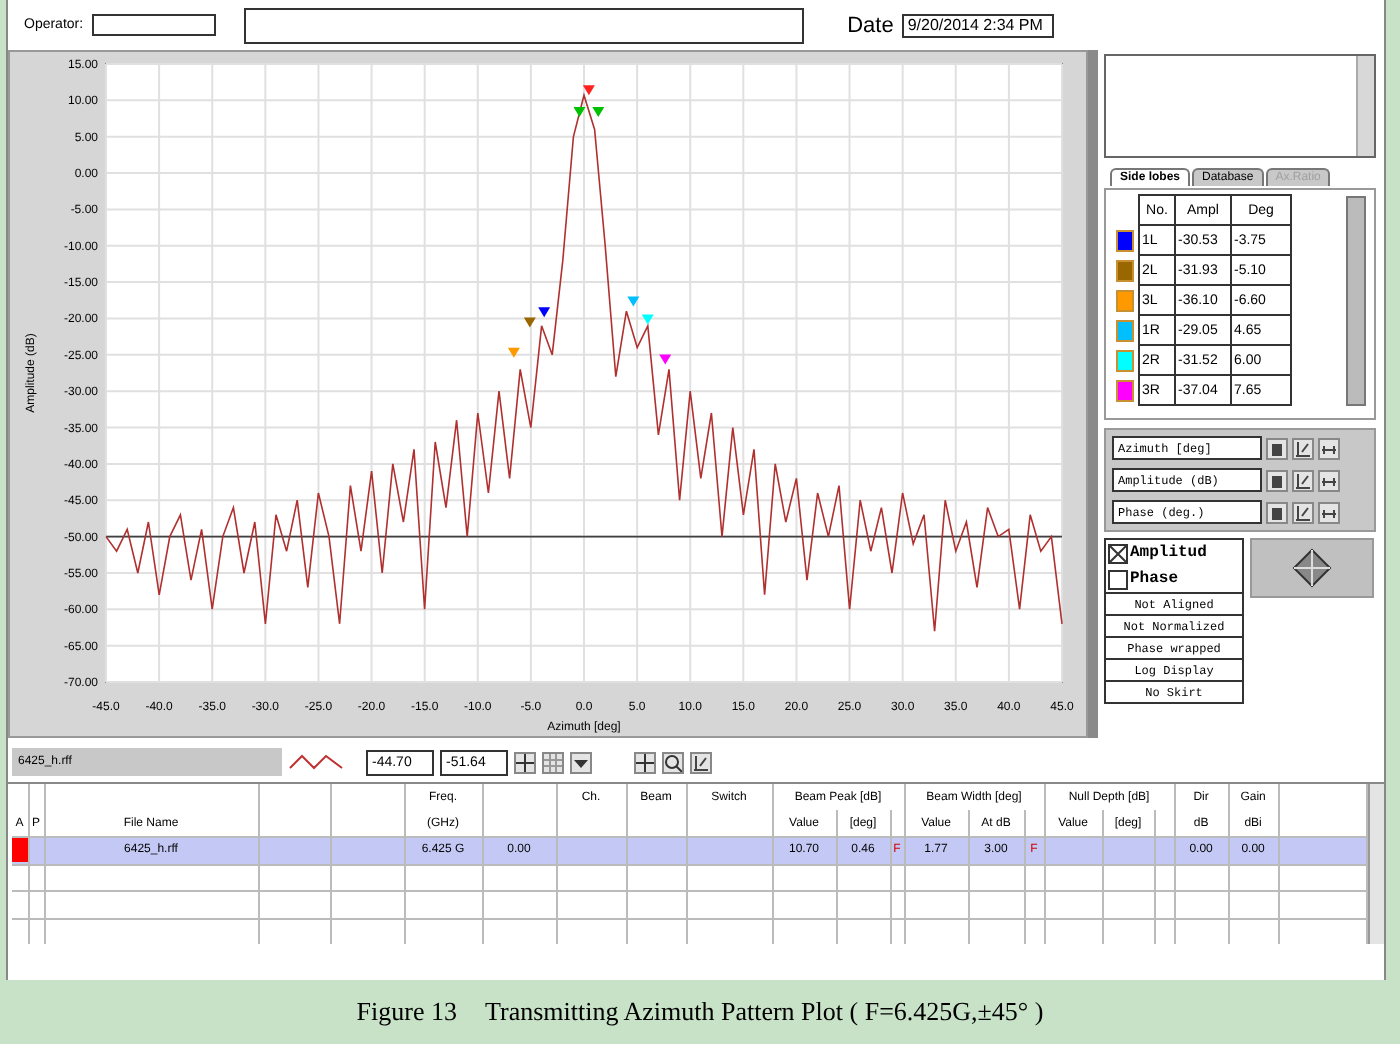 The height and width of the screenshot is (1044, 1400). I want to click on wave-icon, so click(316, 762).